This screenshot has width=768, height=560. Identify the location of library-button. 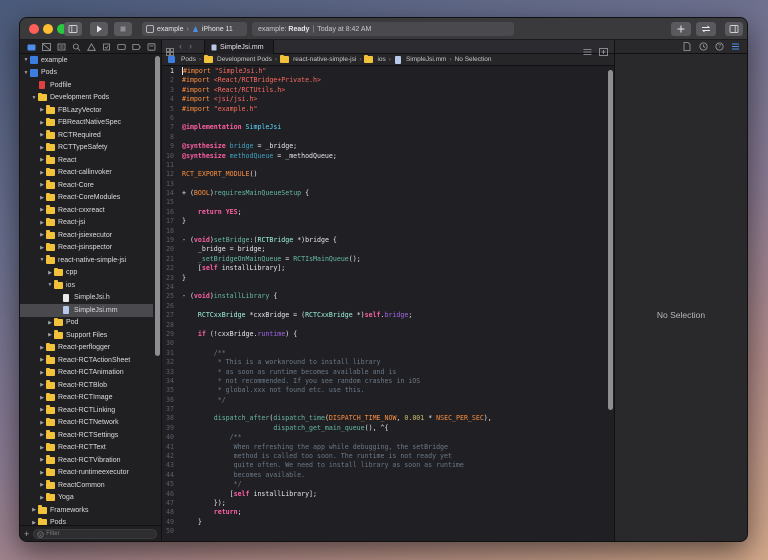
(681, 29).